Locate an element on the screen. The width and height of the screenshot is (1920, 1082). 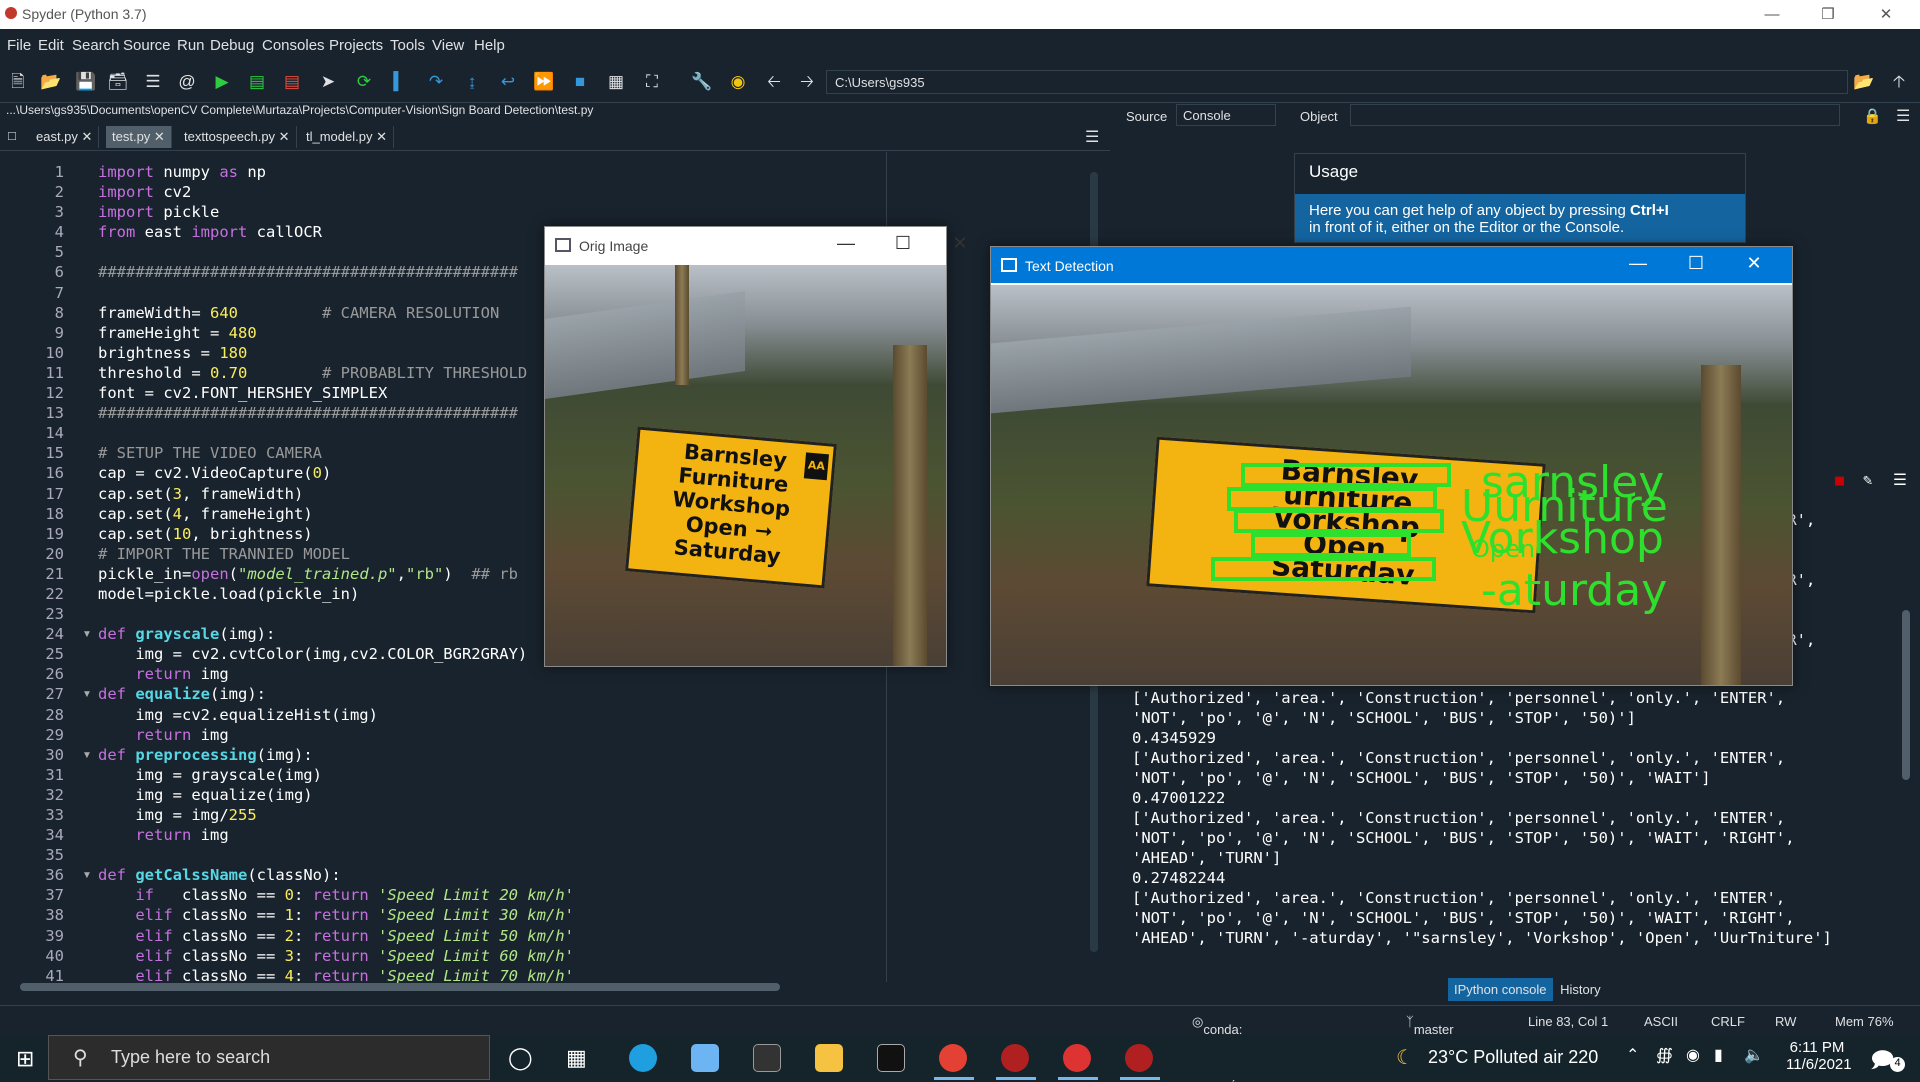
spyder-icon is located at coordinates (1015, 1058).